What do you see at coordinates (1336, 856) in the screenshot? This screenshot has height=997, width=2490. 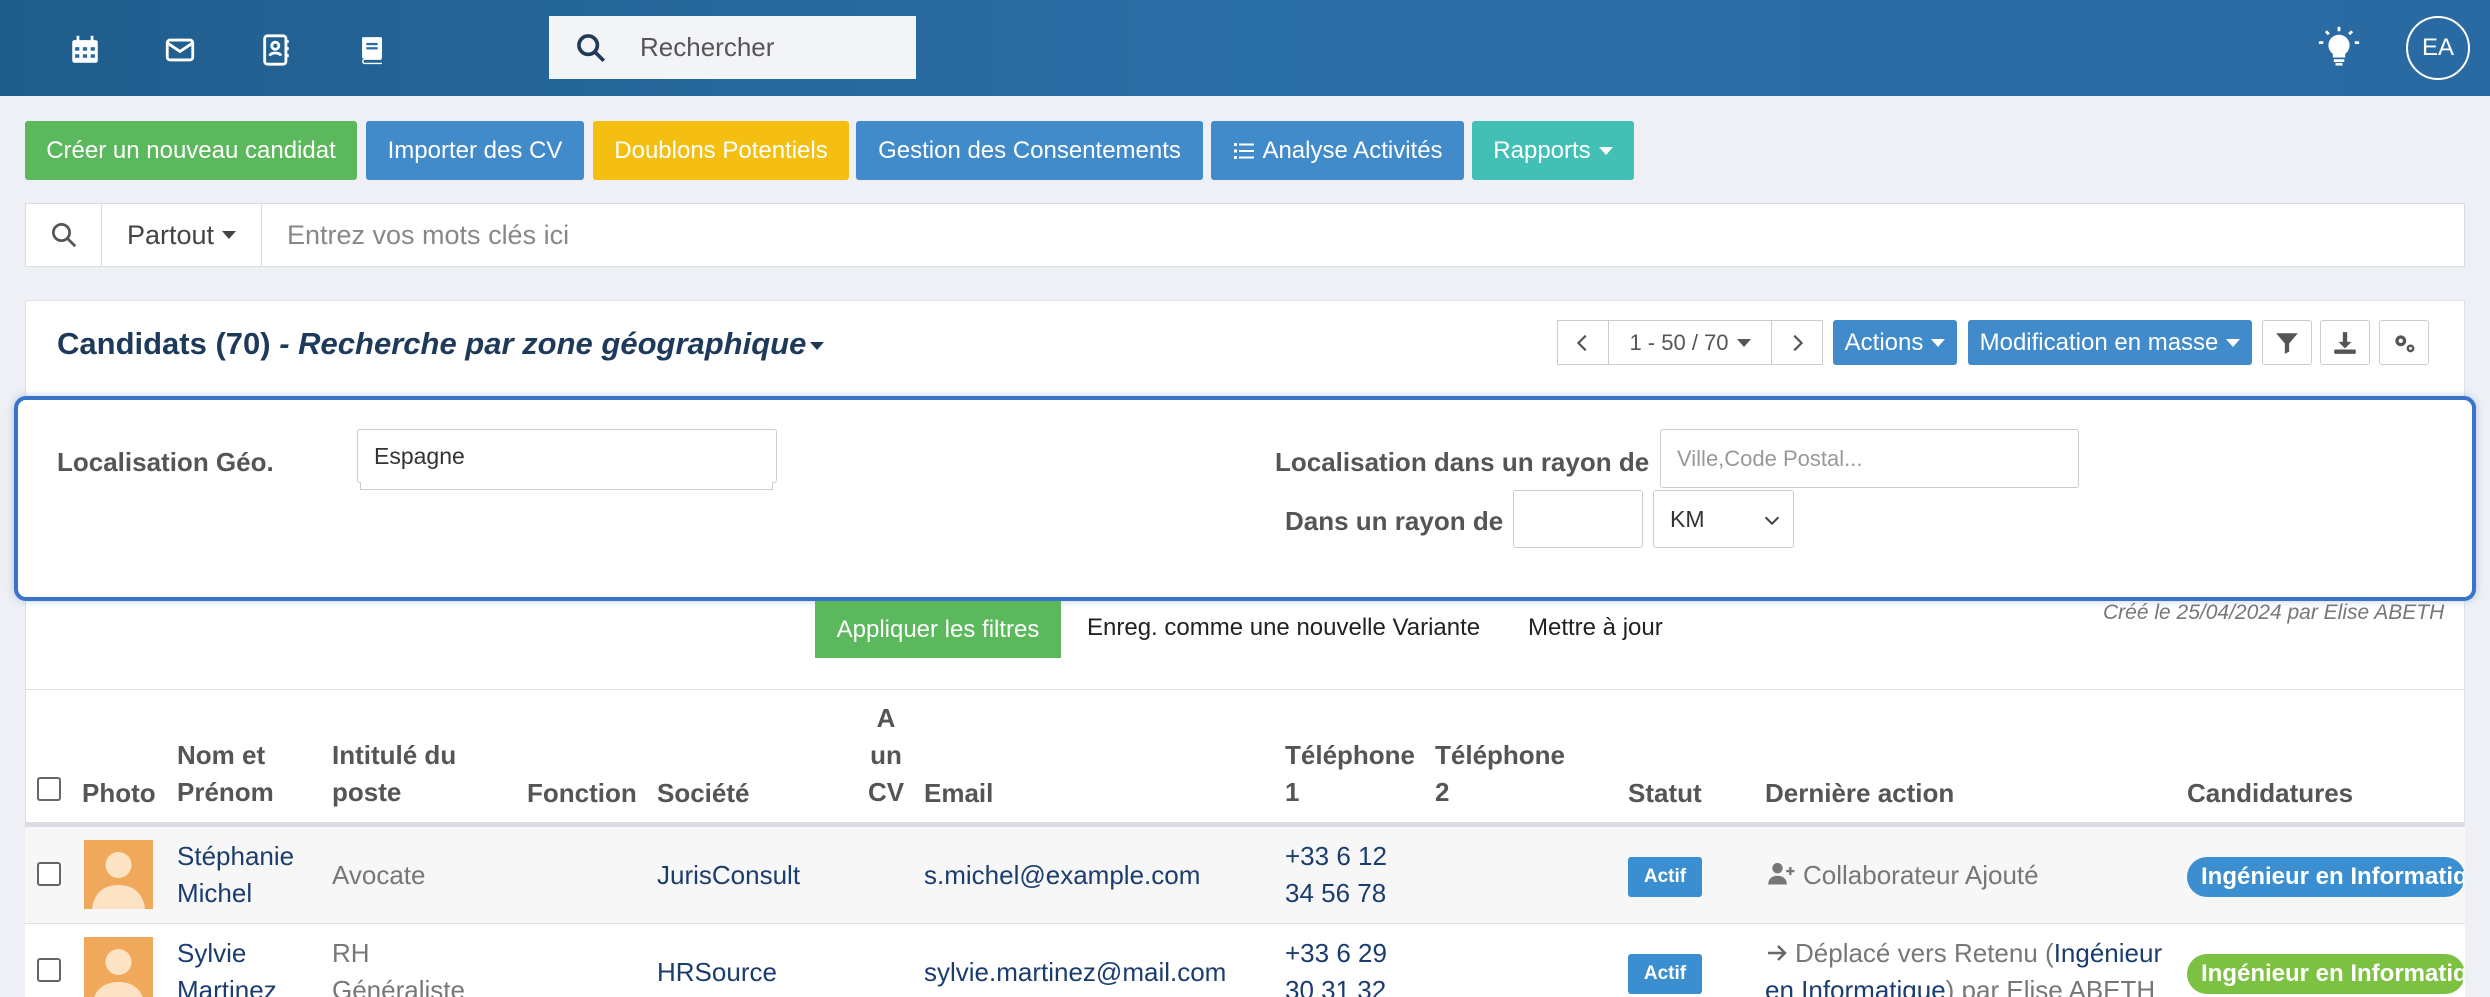 I see `phone-1-line1: +33 6 12` at bounding box center [1336, 856].